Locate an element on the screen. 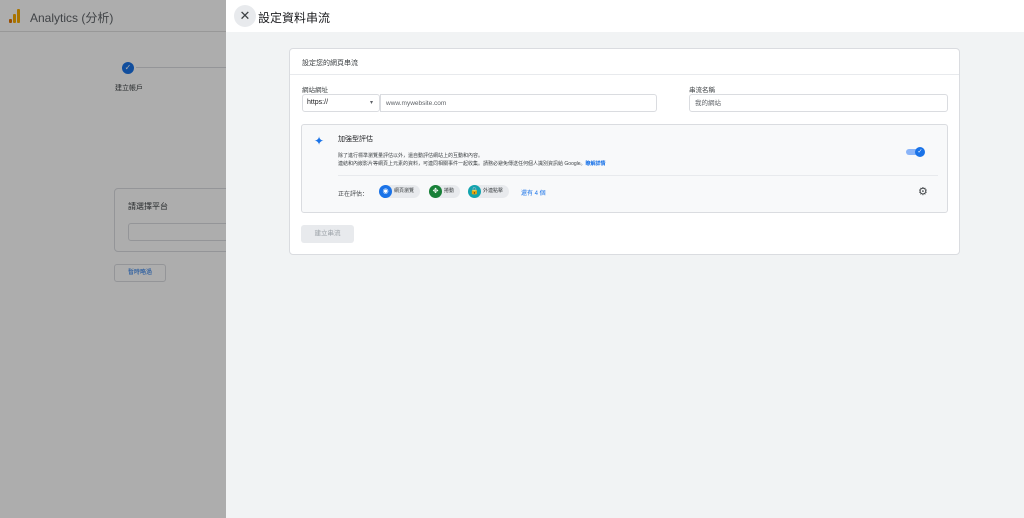 This screenshot has height=518, width=1024. chip-page-views: ◉ 網頁瀏覽 is located at coordinates (400, 191).